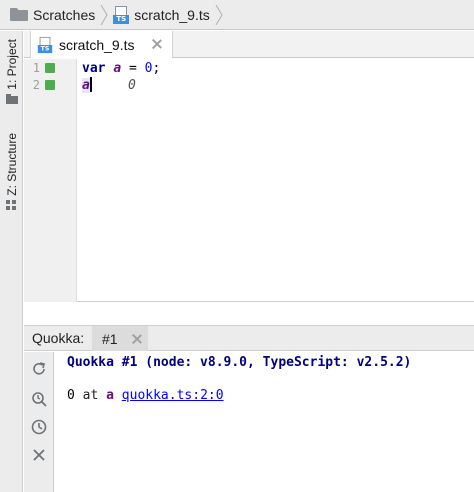  I want to click on close-icon, so click(39, 455).